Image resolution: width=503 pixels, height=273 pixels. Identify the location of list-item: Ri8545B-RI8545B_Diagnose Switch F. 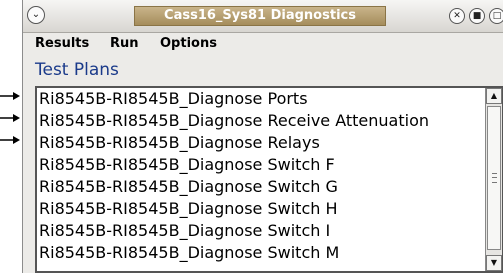
(187, 165).